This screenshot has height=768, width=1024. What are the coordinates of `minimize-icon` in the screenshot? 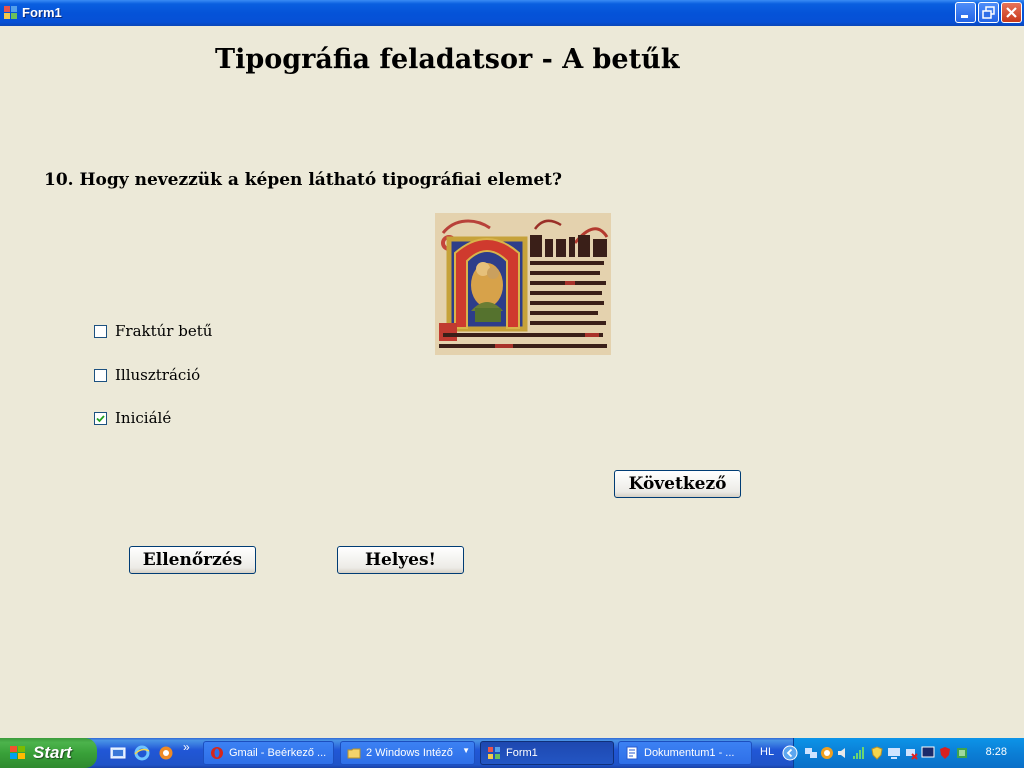 It's located at (964, 16).